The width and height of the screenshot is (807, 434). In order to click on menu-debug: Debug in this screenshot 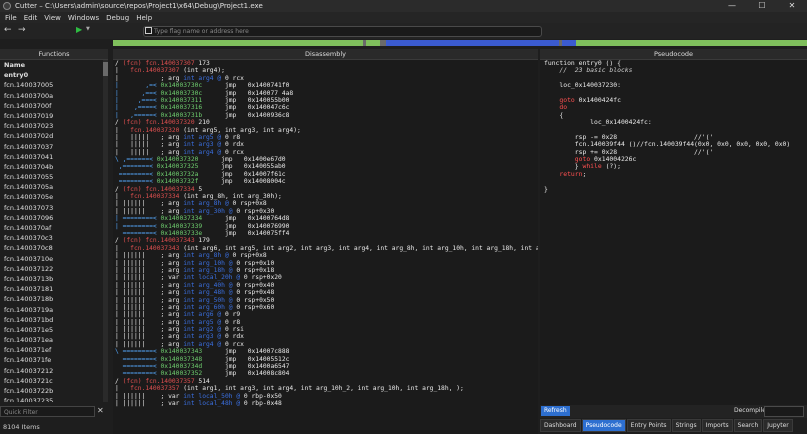, I will do `click(117, 18)`.